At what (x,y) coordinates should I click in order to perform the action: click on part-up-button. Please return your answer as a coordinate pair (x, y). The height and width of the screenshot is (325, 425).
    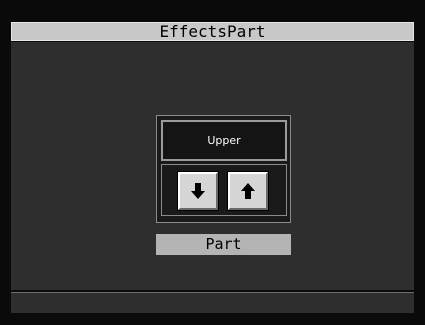
    Looking at the image, I should click on (248, 191).